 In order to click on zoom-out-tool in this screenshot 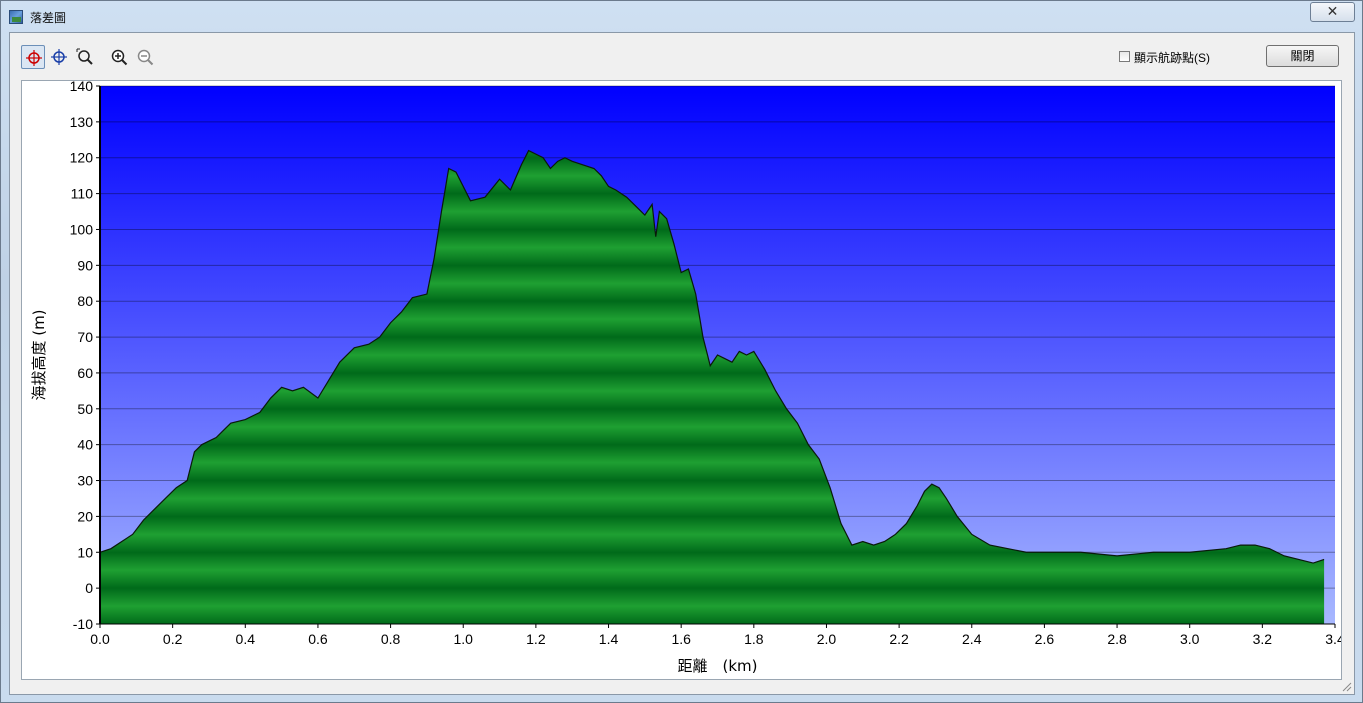, I will do `click(145, 57)`.